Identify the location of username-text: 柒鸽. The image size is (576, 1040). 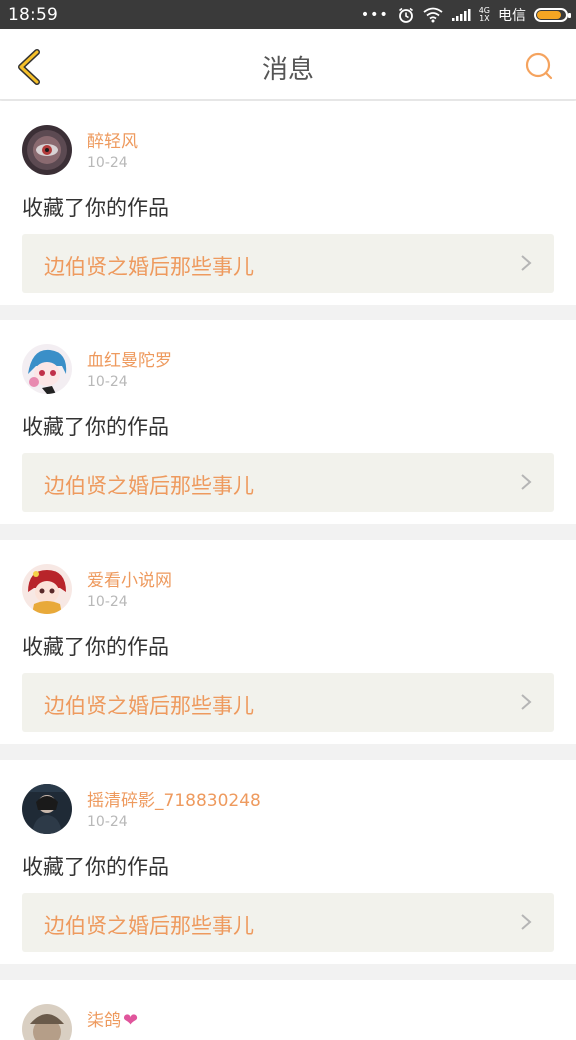
(104, 1021).